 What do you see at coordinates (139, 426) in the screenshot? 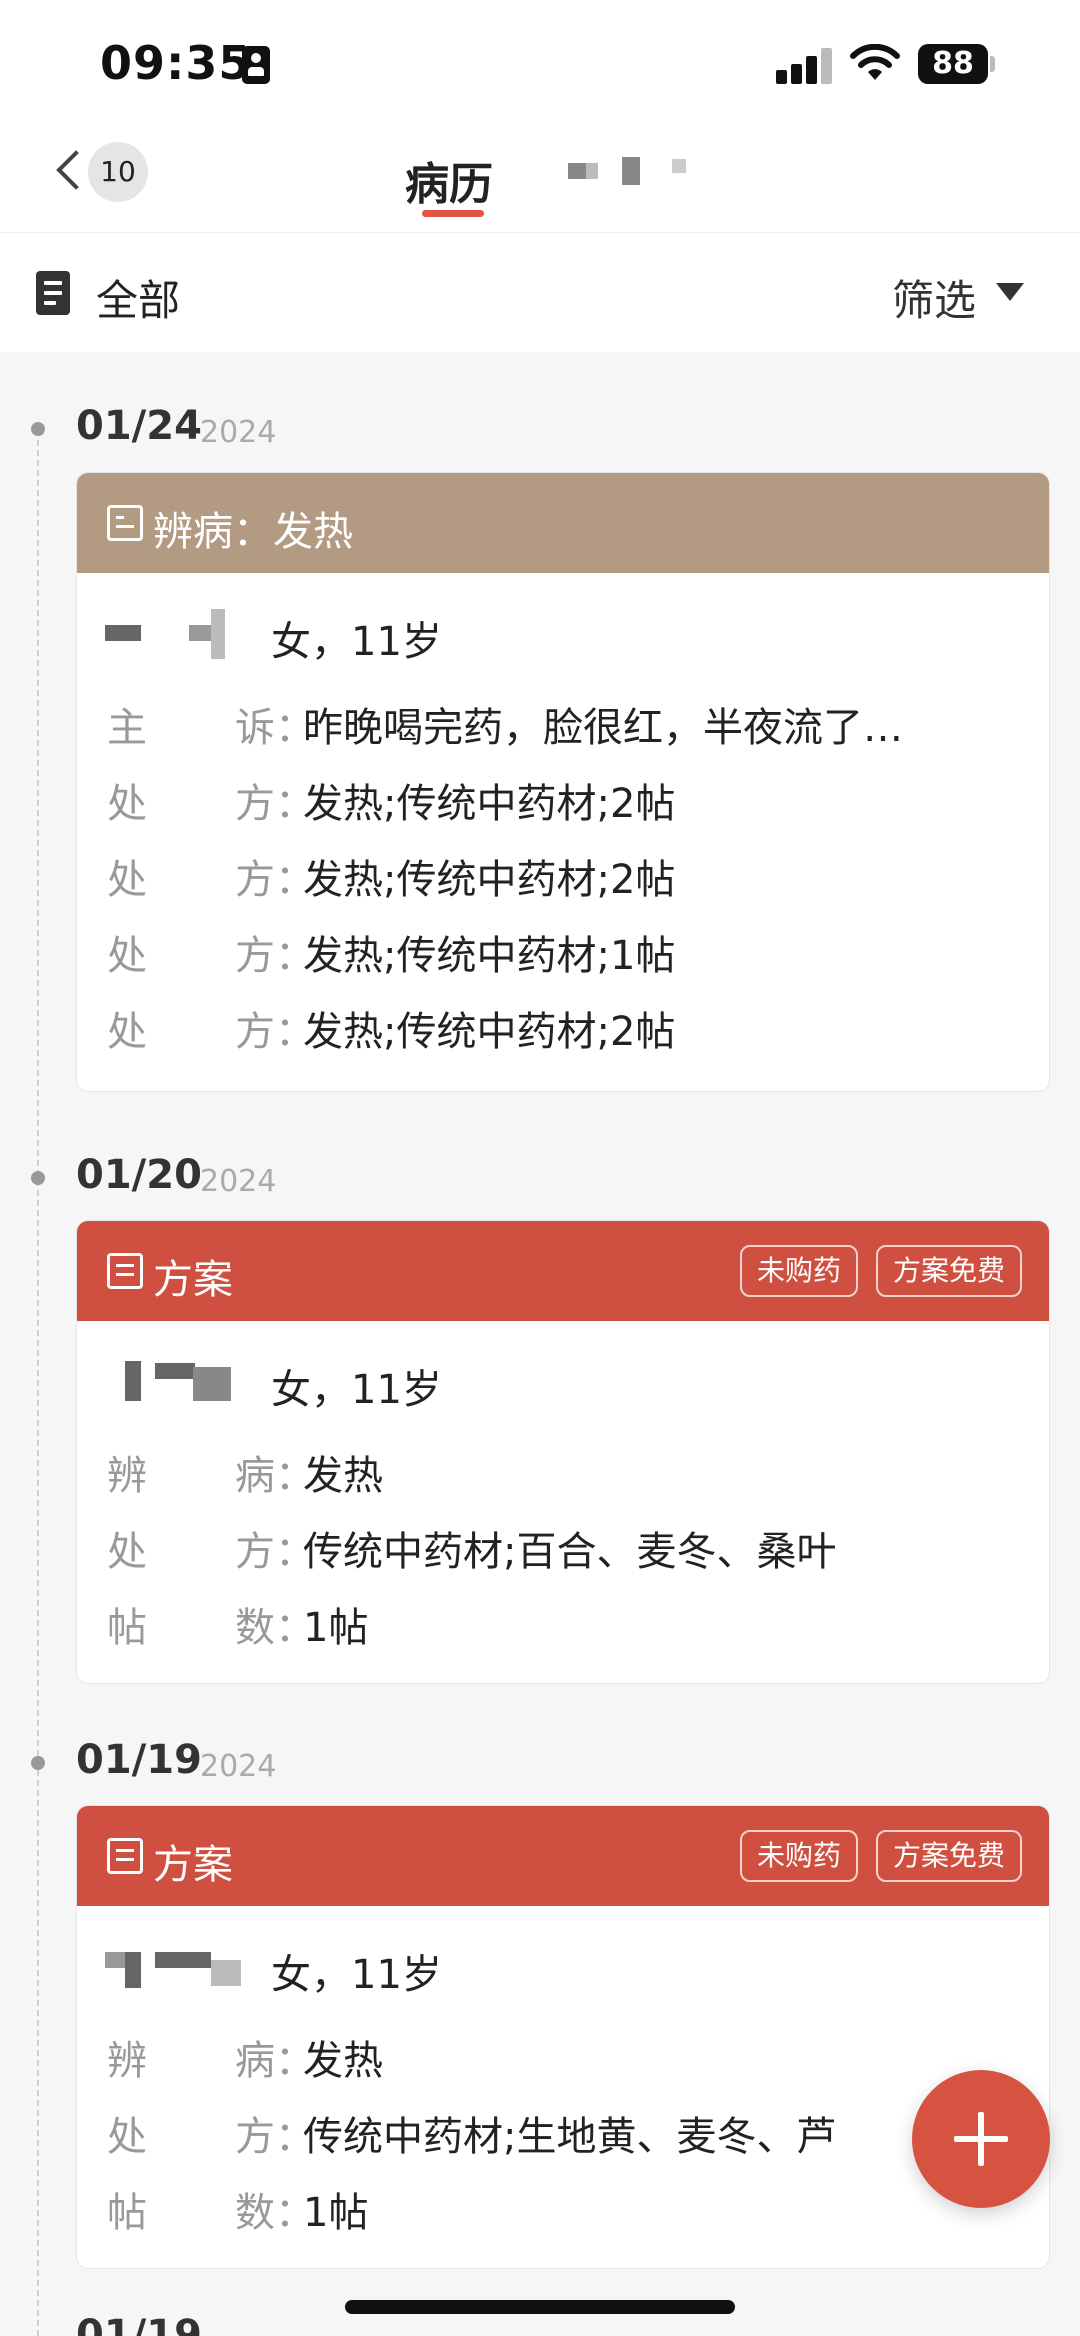
I see `entry-date: 01/24` at bounding box center [139, 426].